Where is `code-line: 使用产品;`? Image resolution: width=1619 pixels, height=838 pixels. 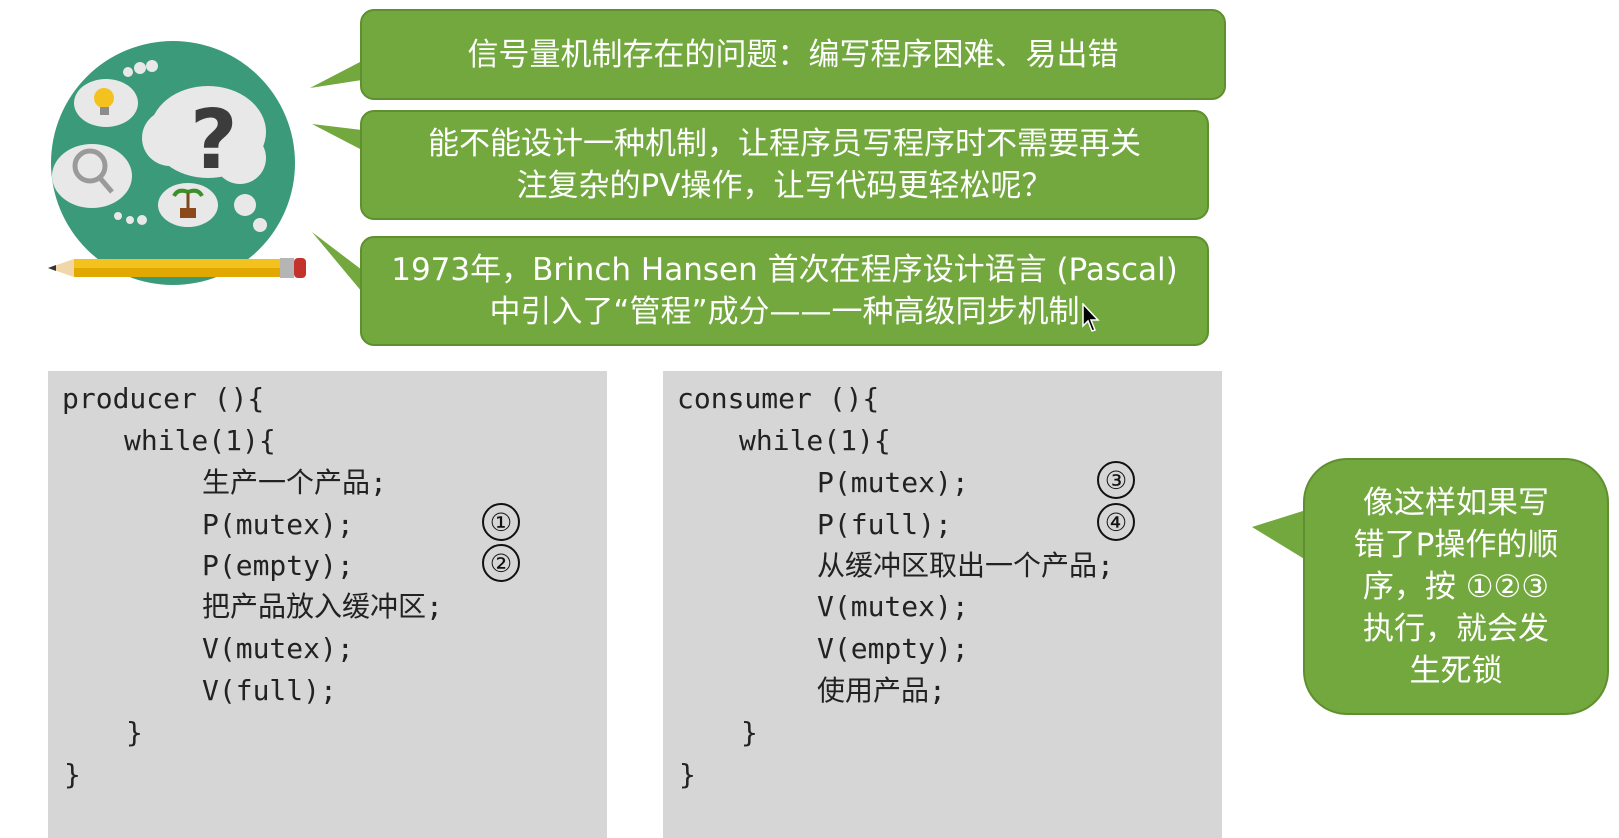
code-line: 使用产品; is located at coordinates (881, 690).